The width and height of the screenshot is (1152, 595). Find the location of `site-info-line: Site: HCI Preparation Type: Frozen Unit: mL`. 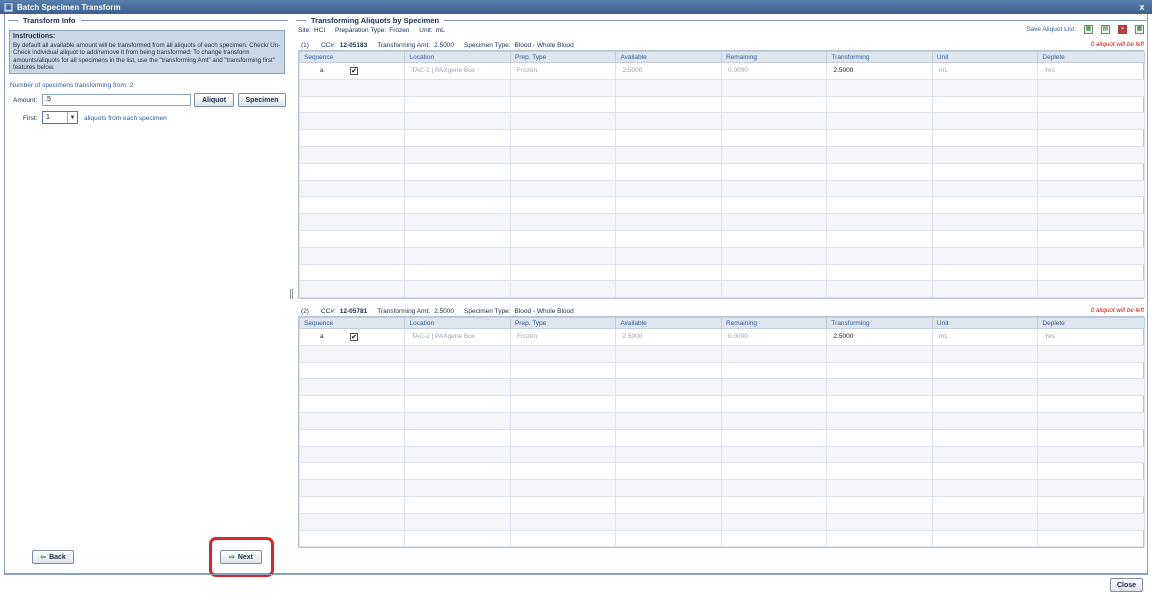

site-info-line: Site: HCI Preparation Type: Frozen Unit: mL is located at coordinates (375, 30).